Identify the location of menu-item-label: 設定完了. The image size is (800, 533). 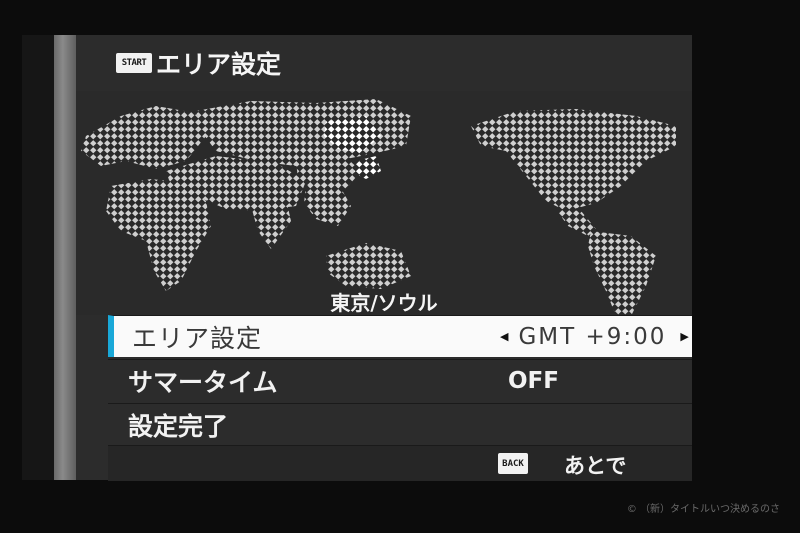
(178, 426).